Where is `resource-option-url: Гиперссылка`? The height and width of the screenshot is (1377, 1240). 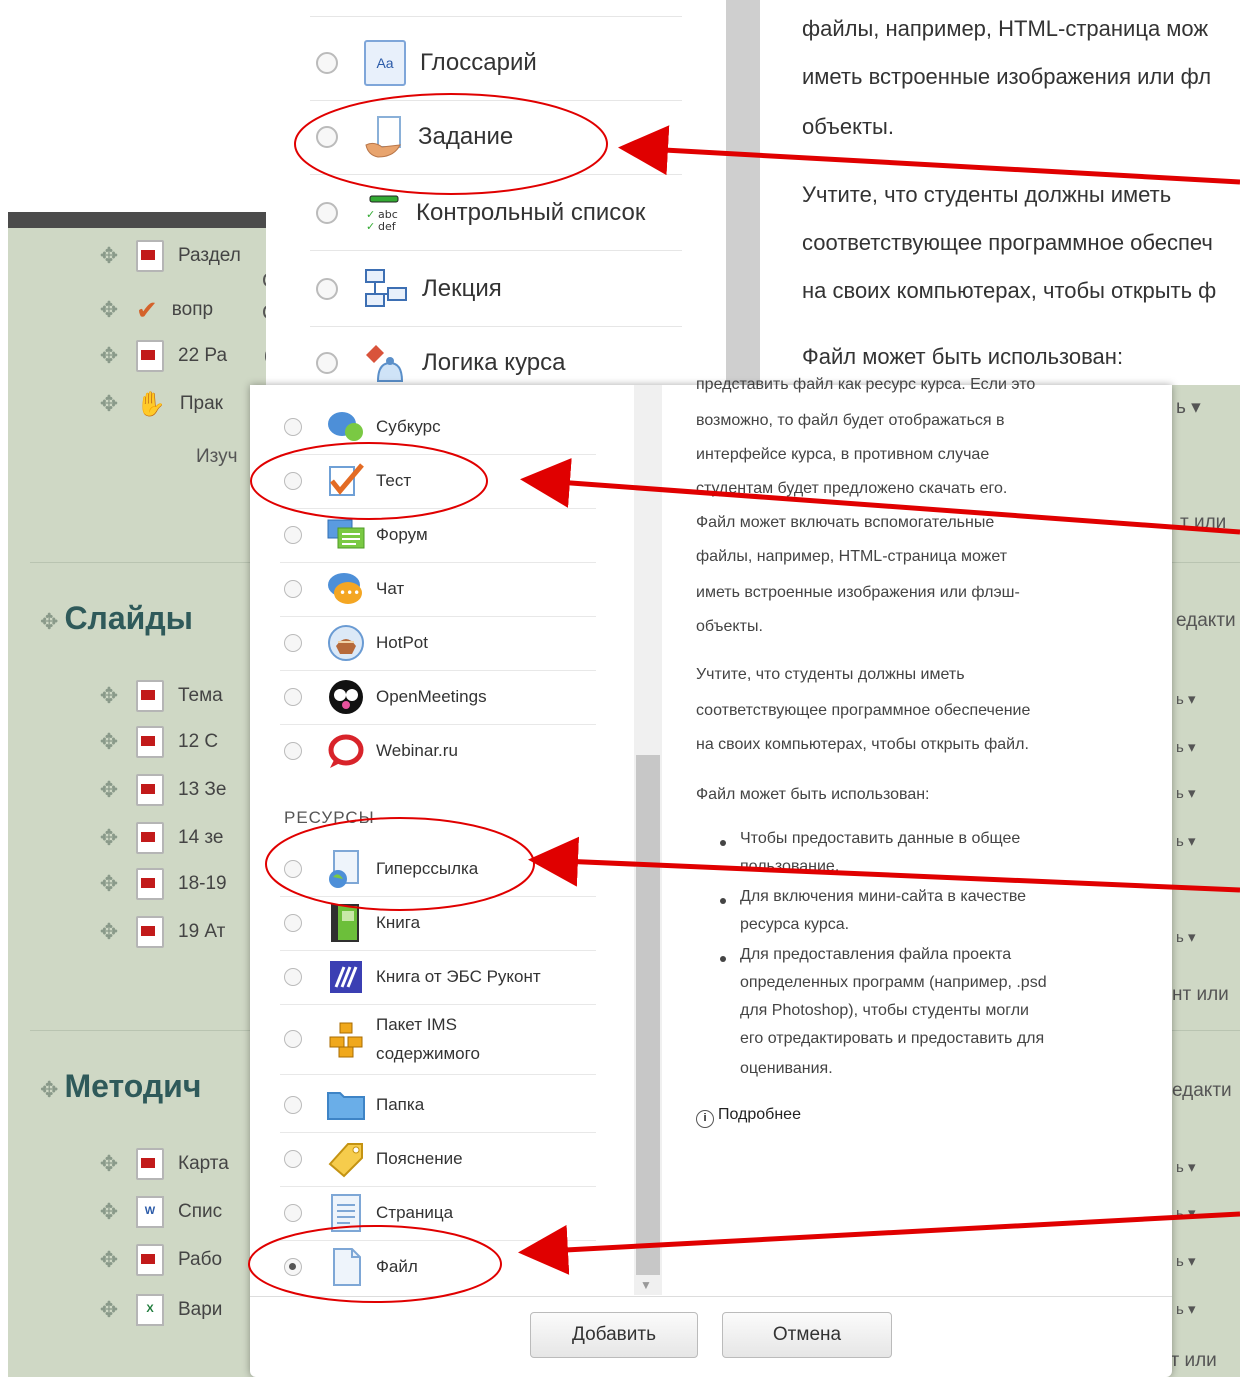 resource-option-url: Гиперссылка is located at coordinates (438, 869).